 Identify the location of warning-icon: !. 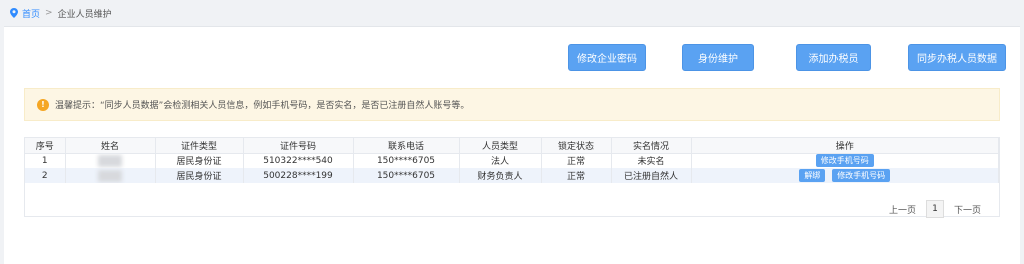
(43, 104).